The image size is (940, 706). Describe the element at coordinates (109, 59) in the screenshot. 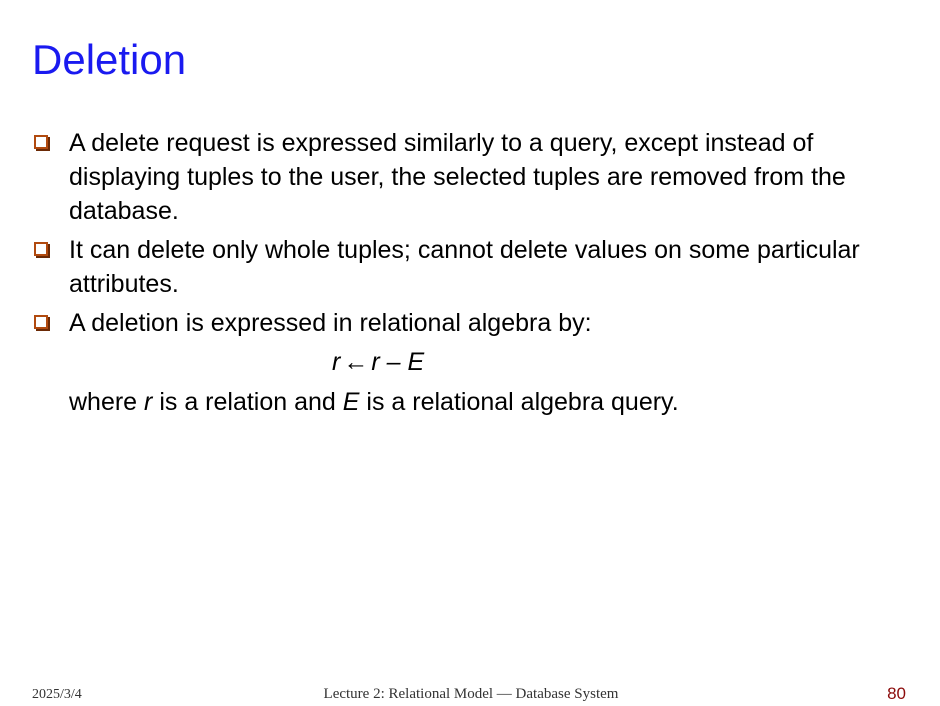

I see `slide-title: Deletion` at that location.